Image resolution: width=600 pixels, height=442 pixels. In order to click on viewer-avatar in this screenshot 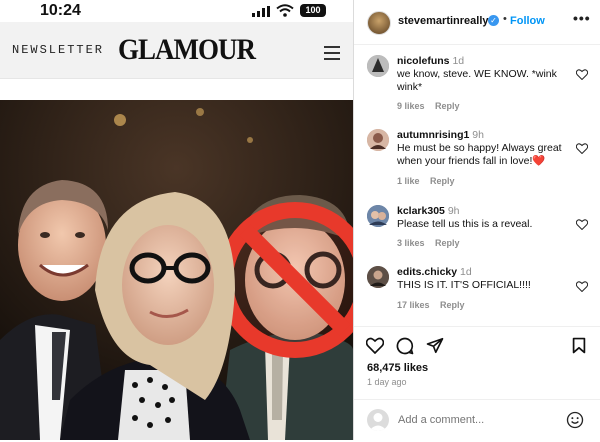, I will do `click(378, 420)`.